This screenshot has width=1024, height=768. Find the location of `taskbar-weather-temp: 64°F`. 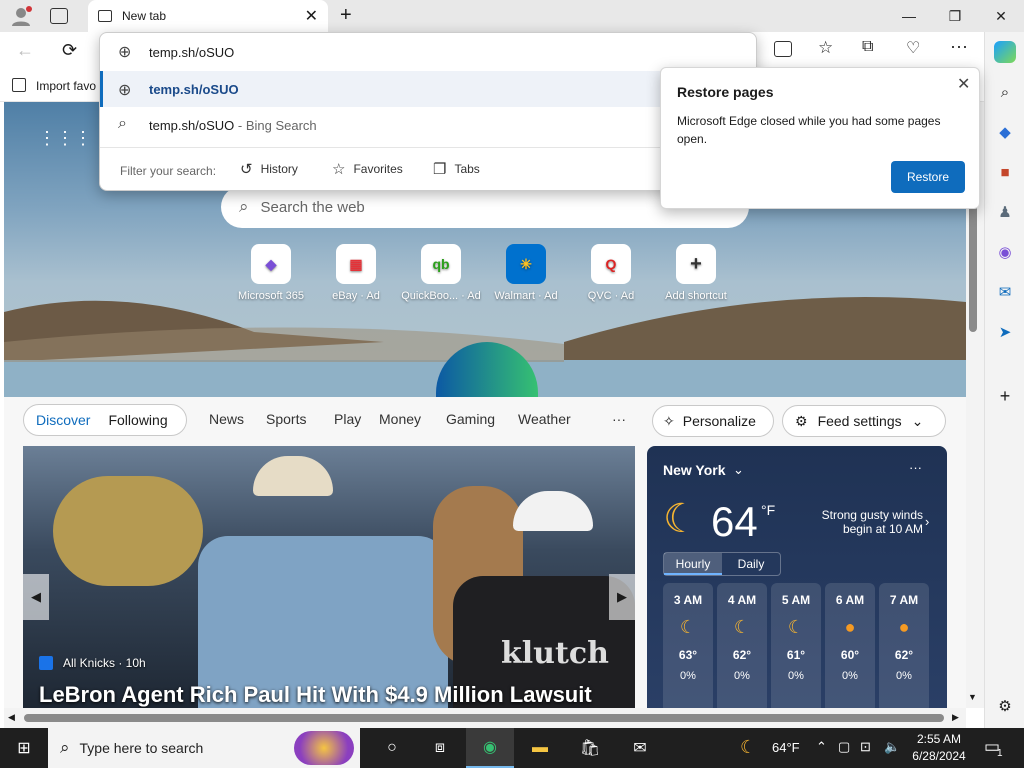

taskbar-weather-temp: 64°F is located at coordinates (786, 747).